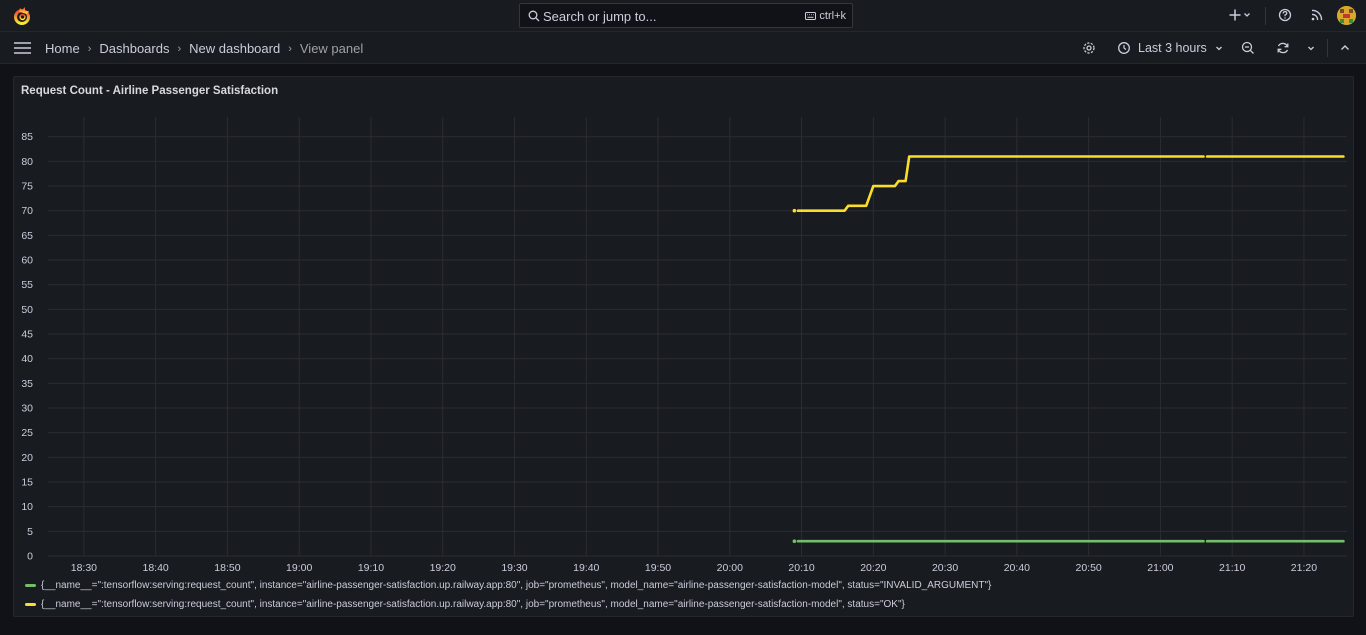  What do you see at coordinates (1124, 48) in the screenshot?
I see `clock-icon` at bounding box center [1124, 48].